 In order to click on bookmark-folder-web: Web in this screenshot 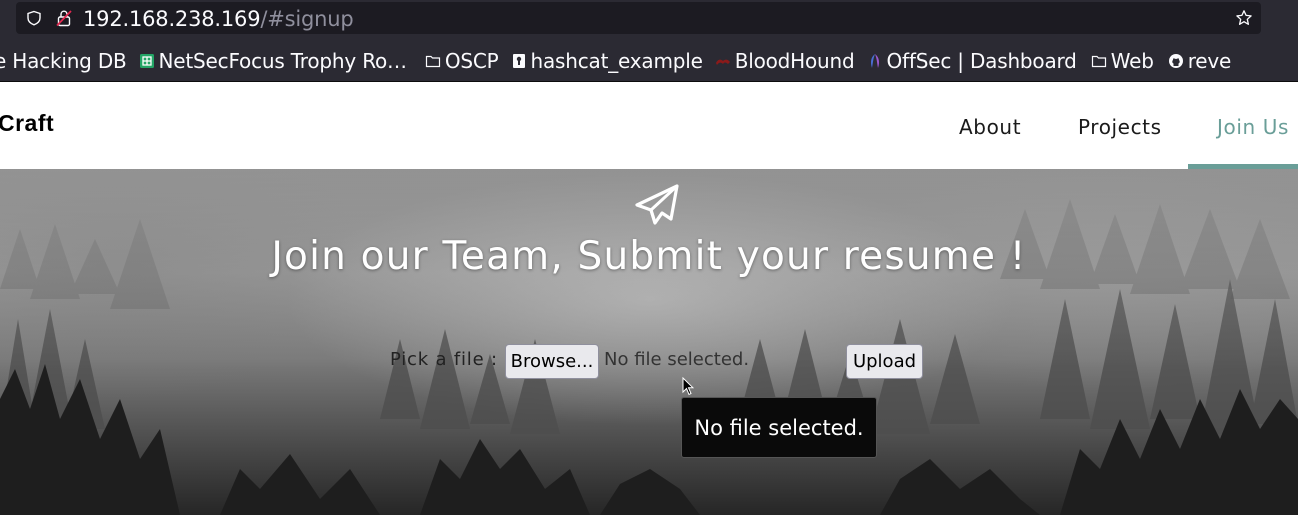, I will do `click(1122, 61)`.